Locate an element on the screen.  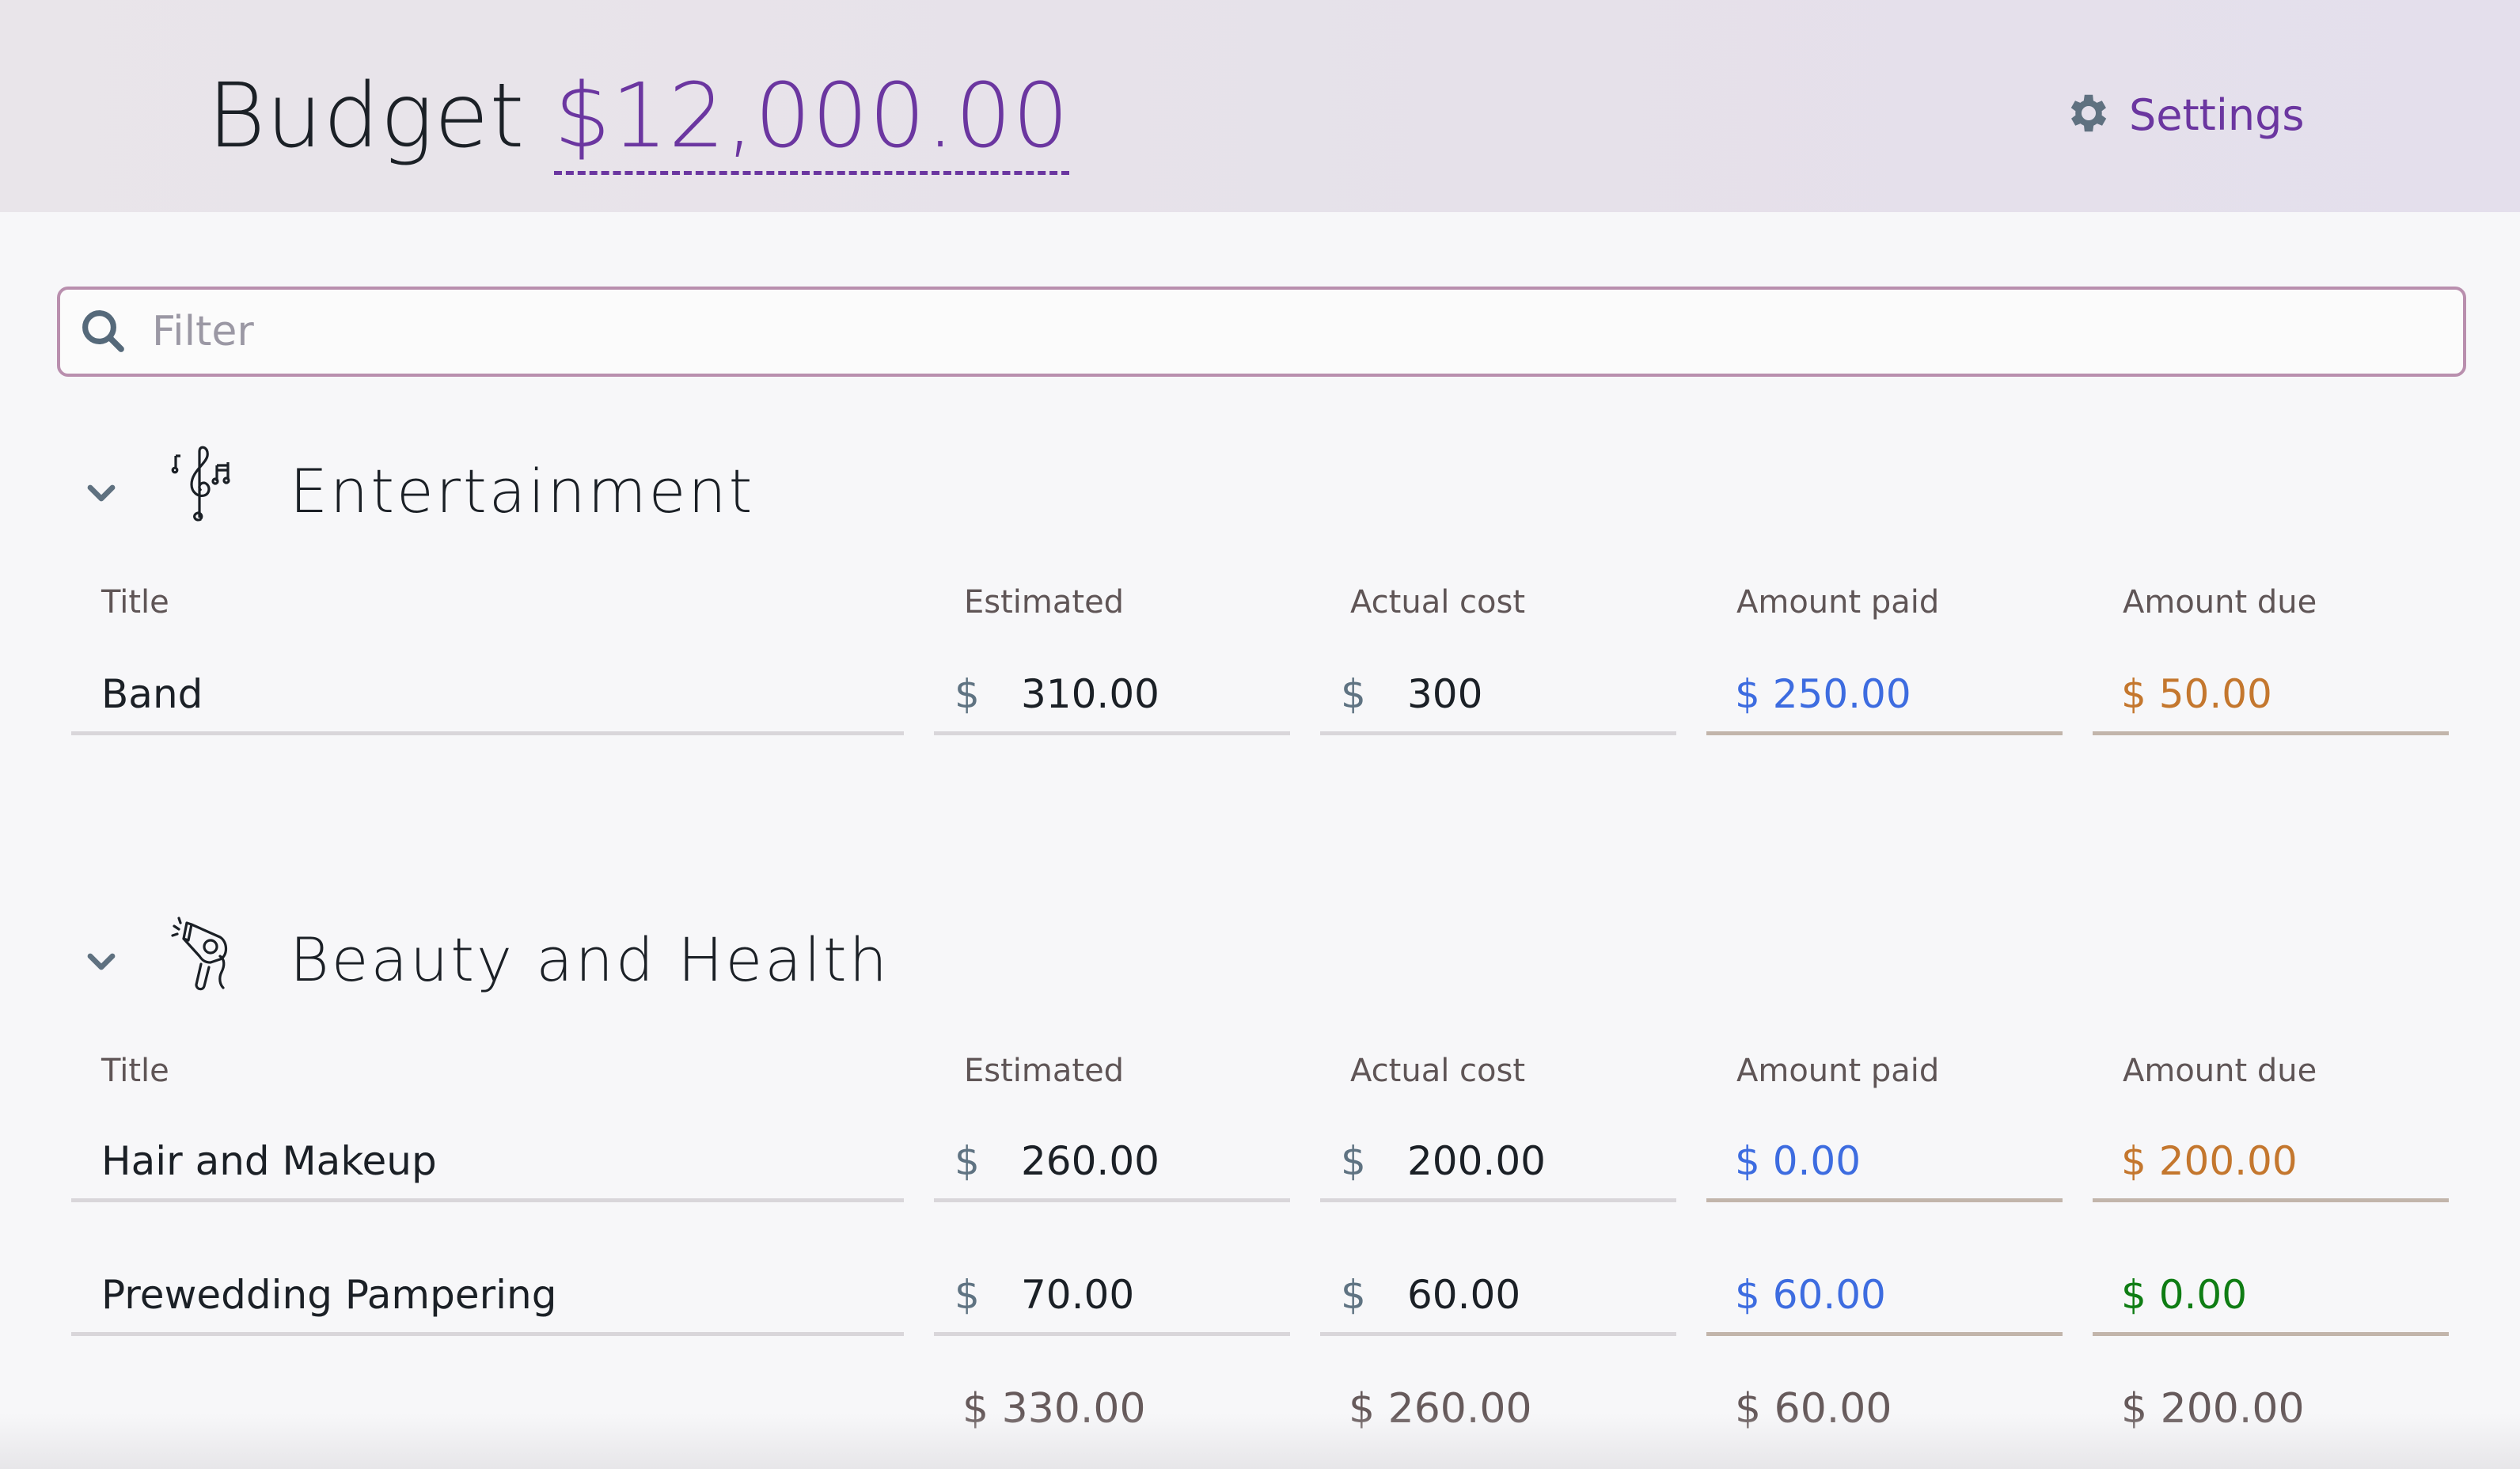
budget-amount: $12,000.00 is located at coordinates (812, 120).